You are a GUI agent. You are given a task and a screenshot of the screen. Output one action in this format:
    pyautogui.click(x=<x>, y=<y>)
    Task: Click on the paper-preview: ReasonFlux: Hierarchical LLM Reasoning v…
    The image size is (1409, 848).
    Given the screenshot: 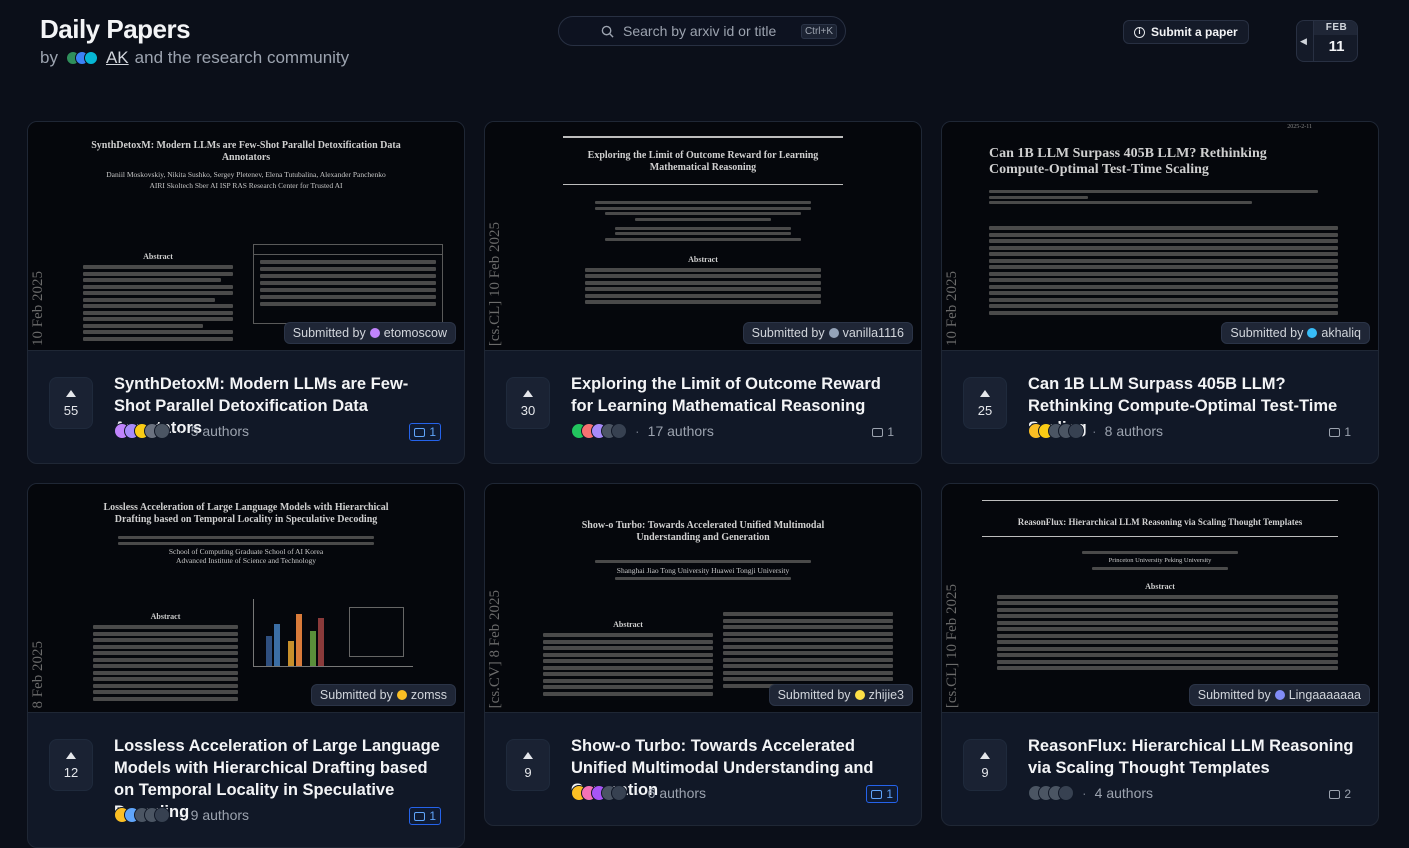 What is the action you would take?
    pyautogui.click(x=1160, y=598)
    